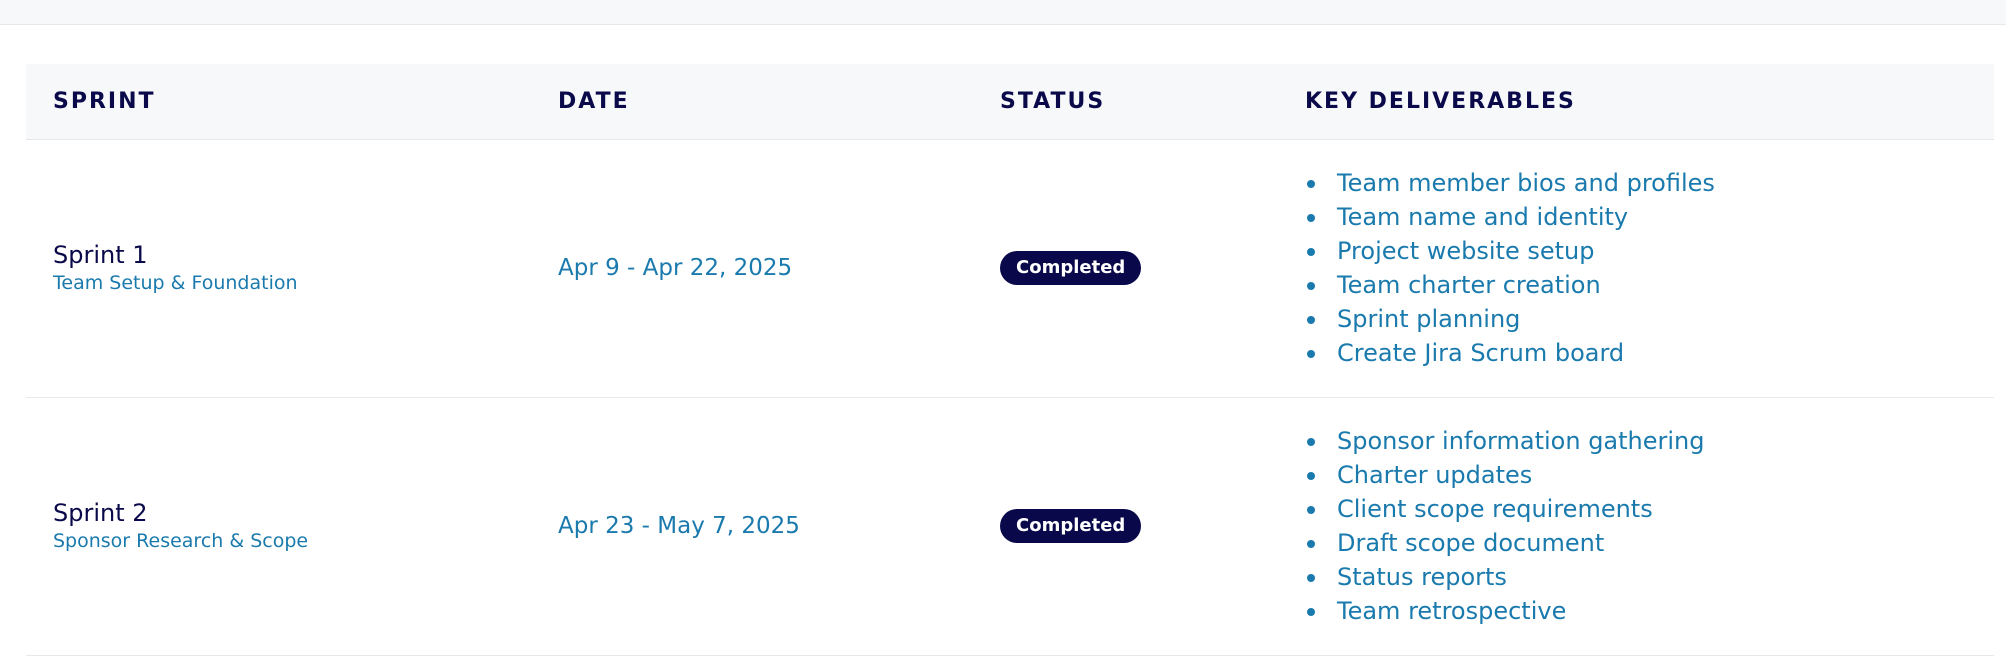 The height and width of the screenshot is (656, 2006). What do you see at coordinates (752, 101) in the screenshot?
I see `column-header-date: DATE` at bounding box center [752, 101].